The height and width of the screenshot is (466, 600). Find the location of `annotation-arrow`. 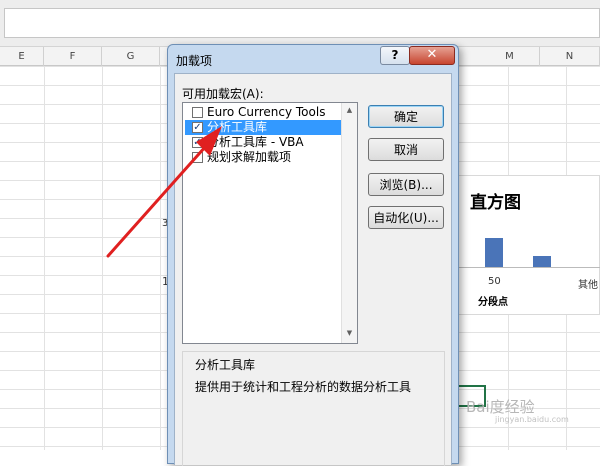

annotation-arrow is located at coordinates (164, 192).